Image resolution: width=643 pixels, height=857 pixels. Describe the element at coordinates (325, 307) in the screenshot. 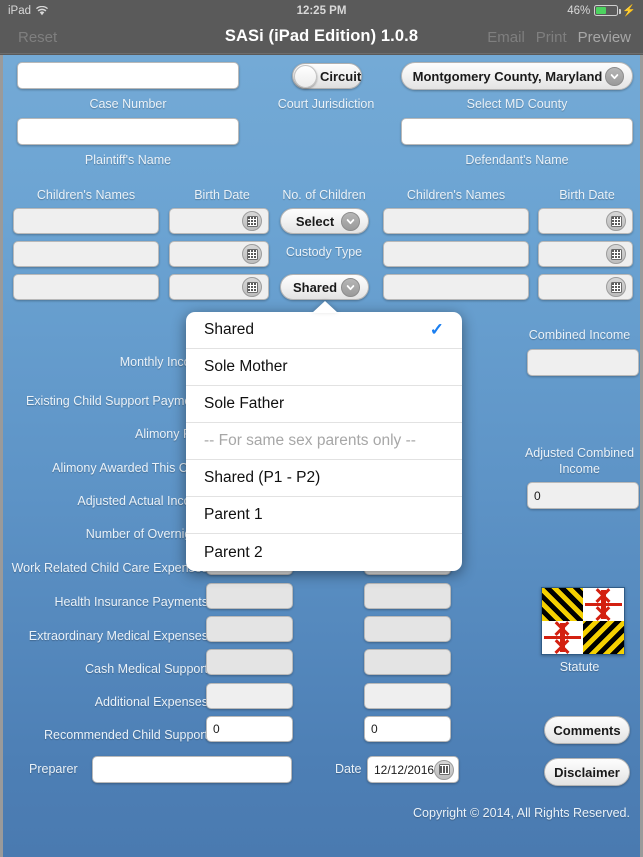

I see `popover-arrow` at that location.